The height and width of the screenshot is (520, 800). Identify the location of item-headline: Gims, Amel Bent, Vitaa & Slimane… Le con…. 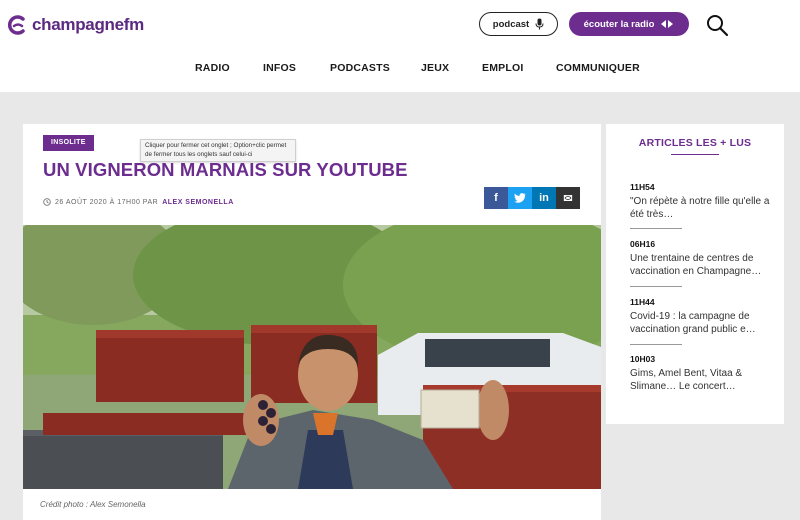
(702, 380).